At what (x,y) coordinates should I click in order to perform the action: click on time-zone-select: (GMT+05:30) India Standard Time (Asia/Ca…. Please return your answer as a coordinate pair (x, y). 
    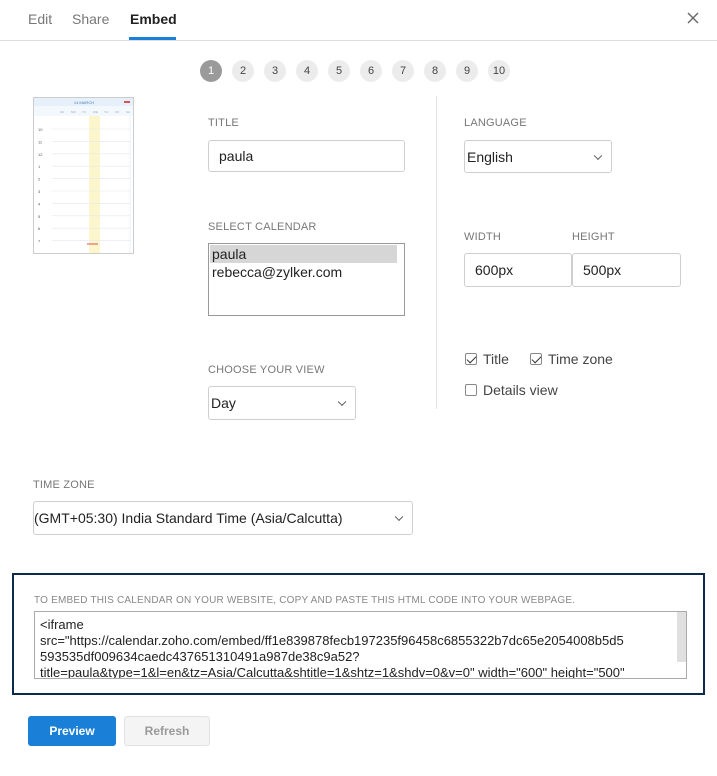
    Looking at the image, I should click on (223, 518).